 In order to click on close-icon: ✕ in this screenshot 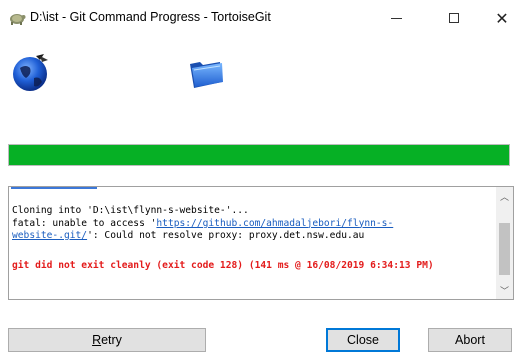, I will do `click(502, 18)`.